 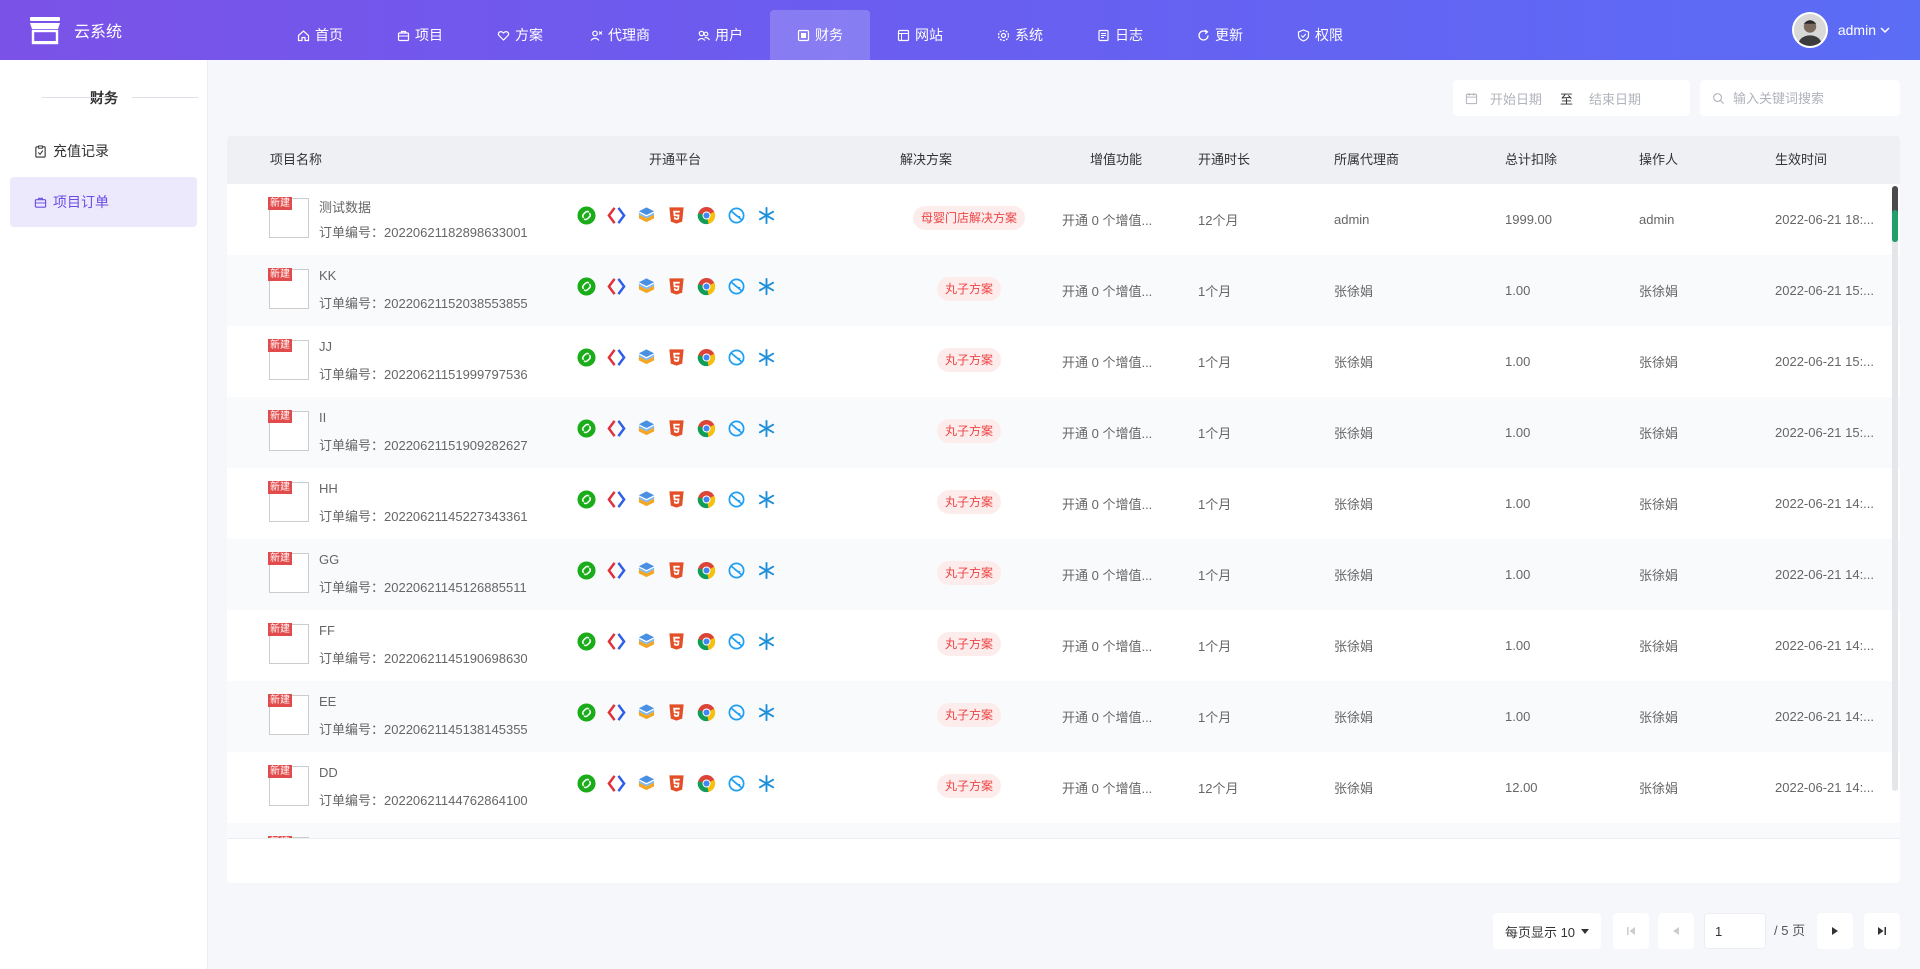 I want to click on cell-agent: admin, so click(x=1352, y=219).